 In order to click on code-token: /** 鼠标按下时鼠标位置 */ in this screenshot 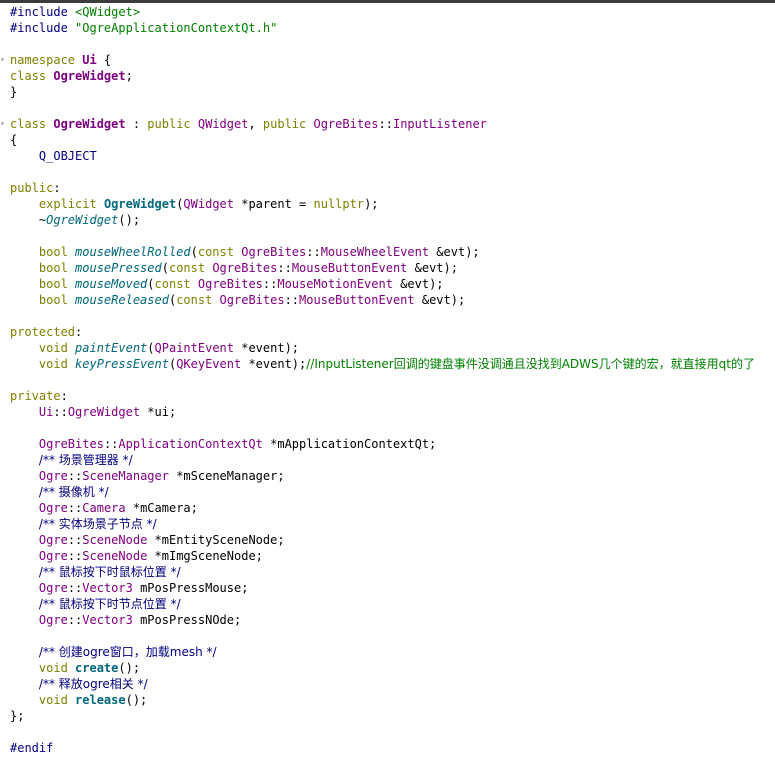, I will do `click(109, 572)`.